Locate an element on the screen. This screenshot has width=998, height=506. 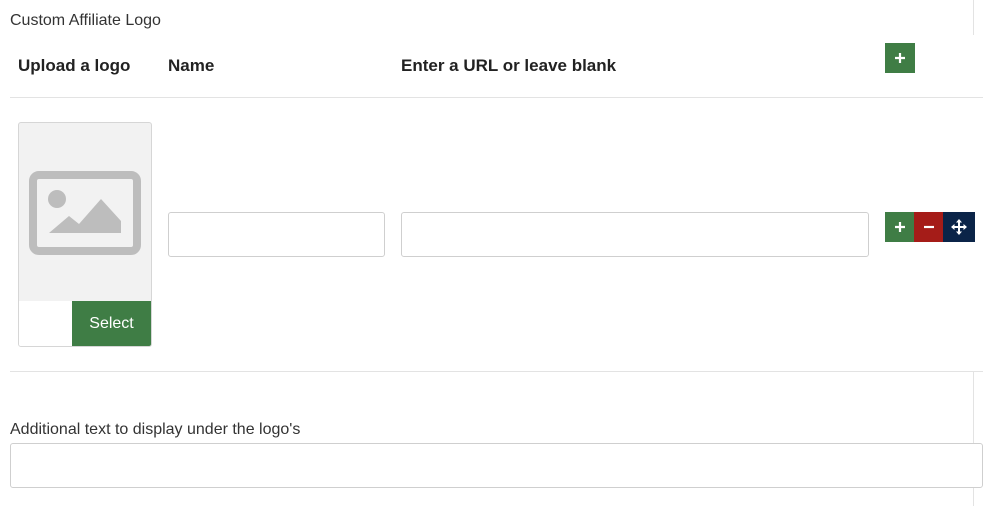
add-row-after-button is located at coordinates (900, 227).